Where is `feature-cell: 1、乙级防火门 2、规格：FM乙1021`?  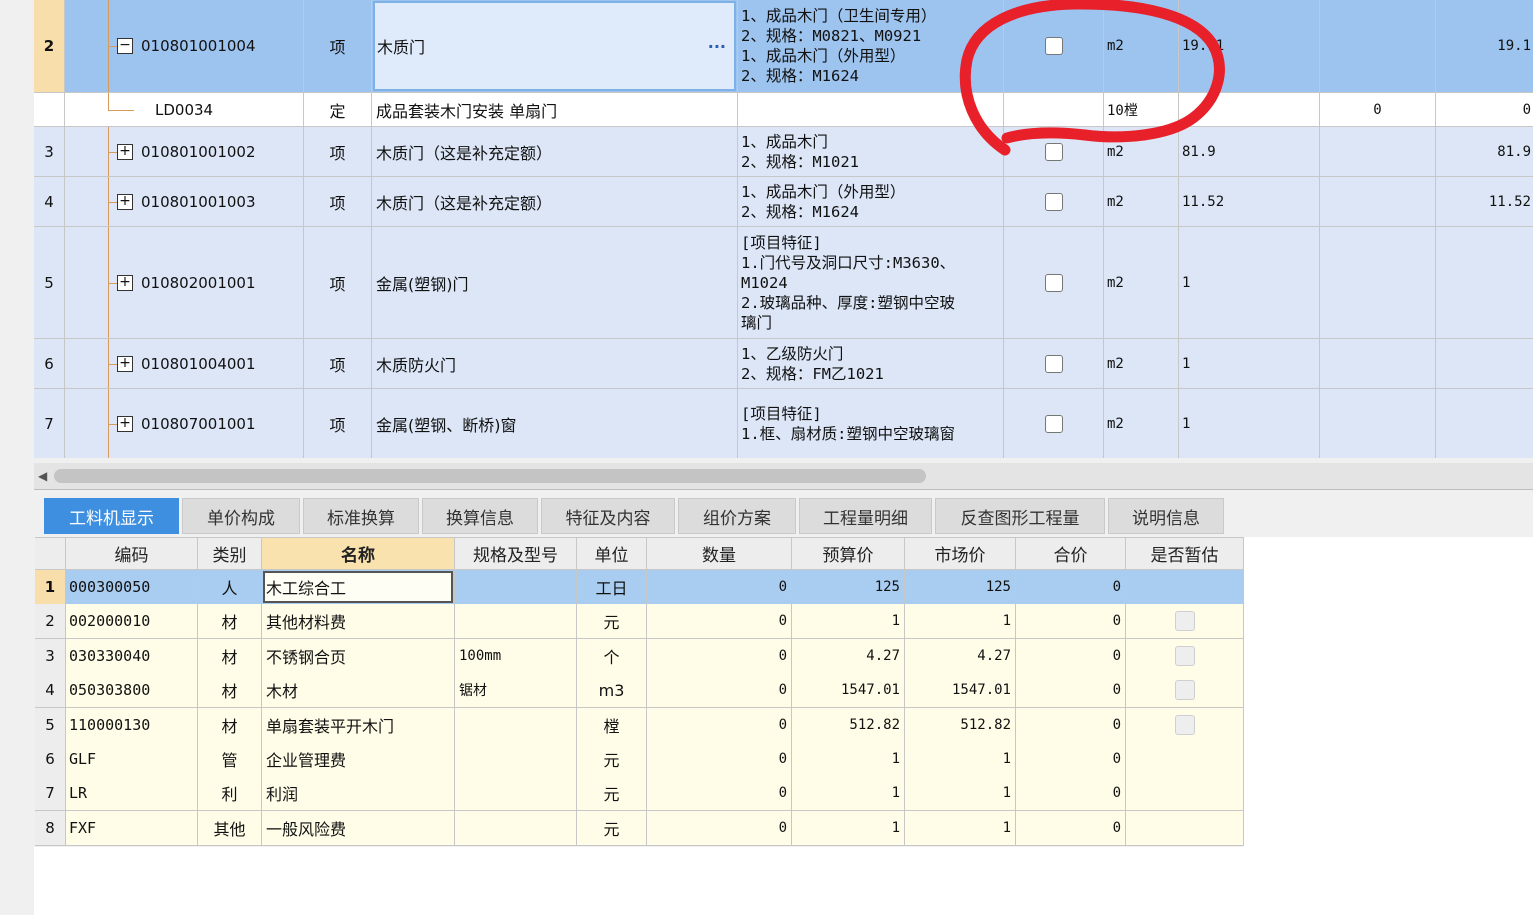
feature-cell: 1、乙级防火门 2、规格：FM乙1021 is located at coordinates (871, 363).